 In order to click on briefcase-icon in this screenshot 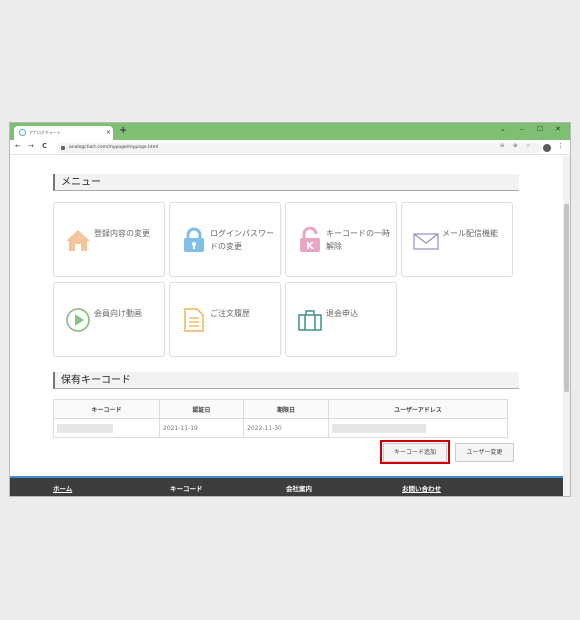, I will do `click(310, 320)`.